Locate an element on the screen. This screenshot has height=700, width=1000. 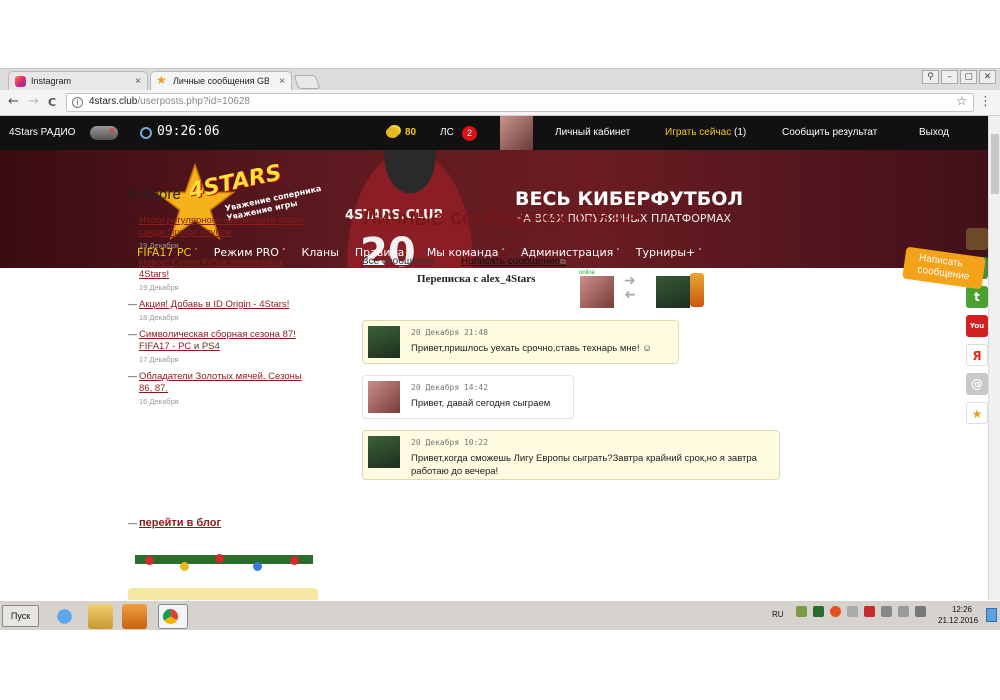
url-text: 4stars.club/userposts.php?id=10628 is located at coordinates (169, 101).